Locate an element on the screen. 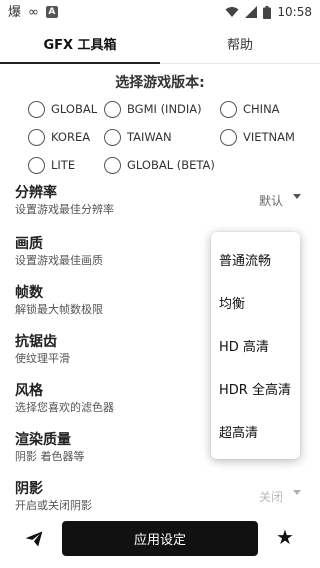  send-icon is located at coordinates (34, 539).